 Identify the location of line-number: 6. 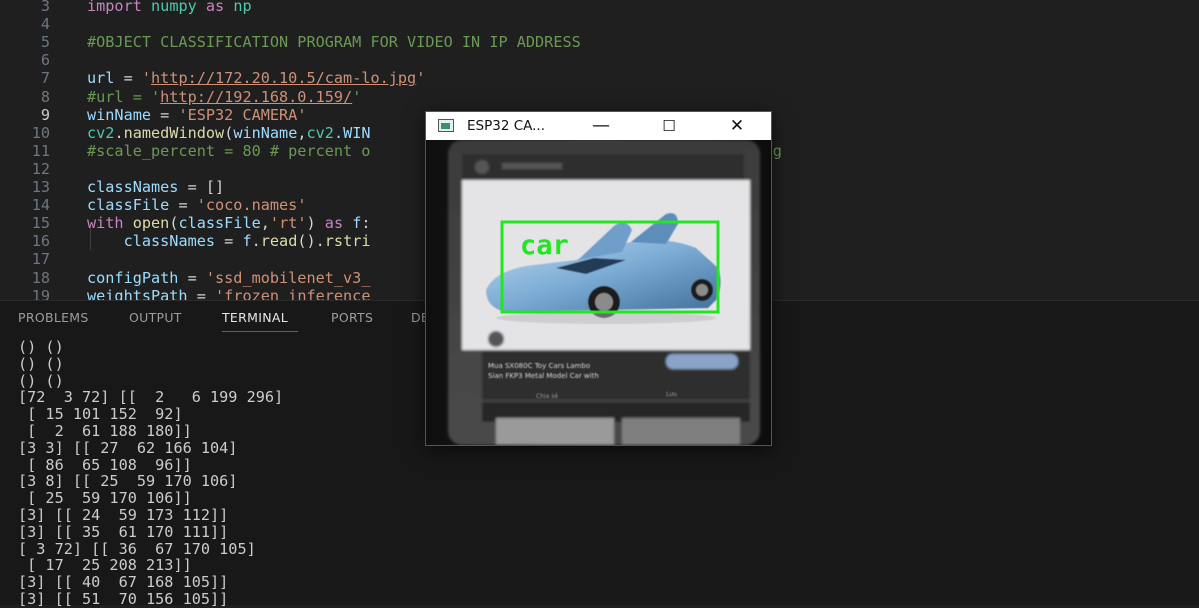
(45, 60).